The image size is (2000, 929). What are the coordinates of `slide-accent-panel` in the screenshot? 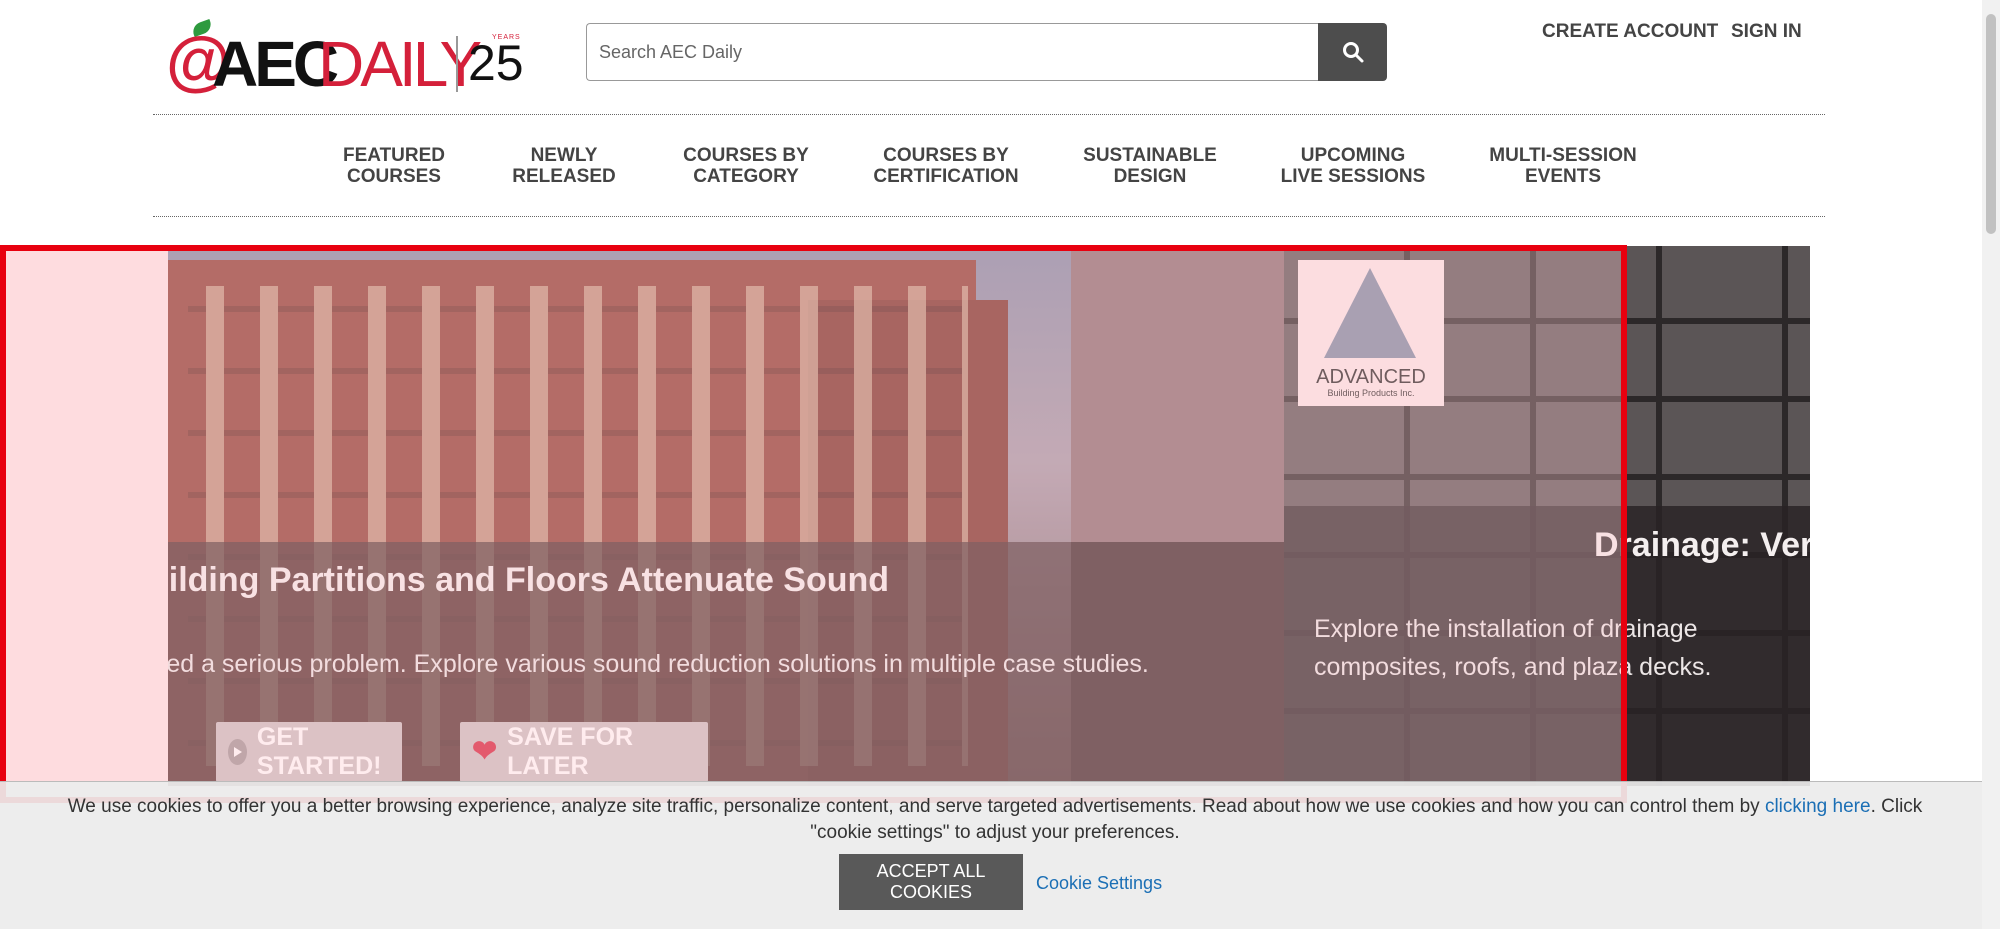 It's located at (1177, 394).